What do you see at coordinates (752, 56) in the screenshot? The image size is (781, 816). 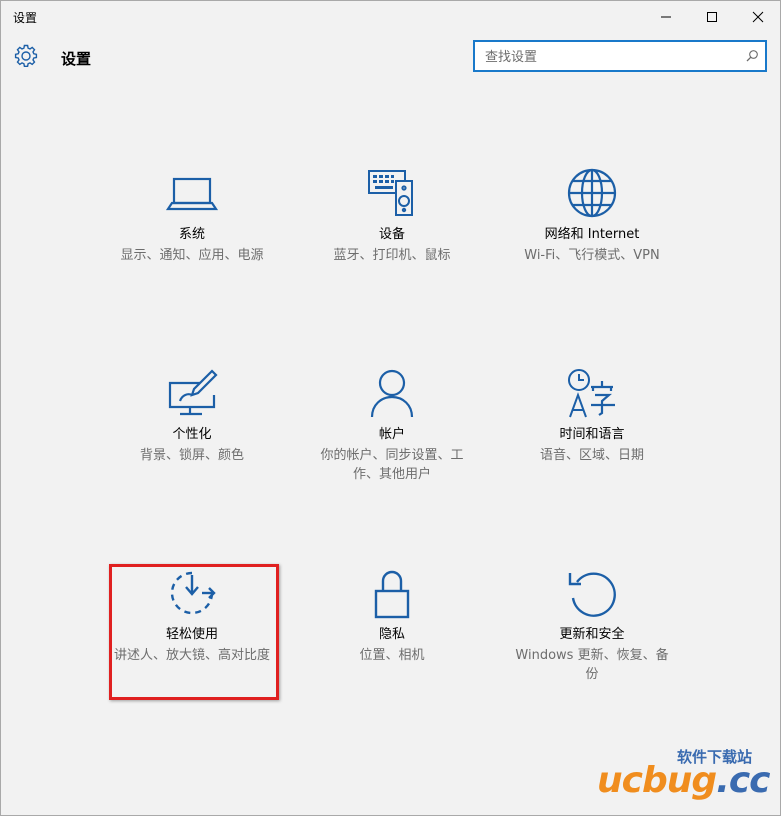 I see `search-icon` at bounding box center [752, 56].